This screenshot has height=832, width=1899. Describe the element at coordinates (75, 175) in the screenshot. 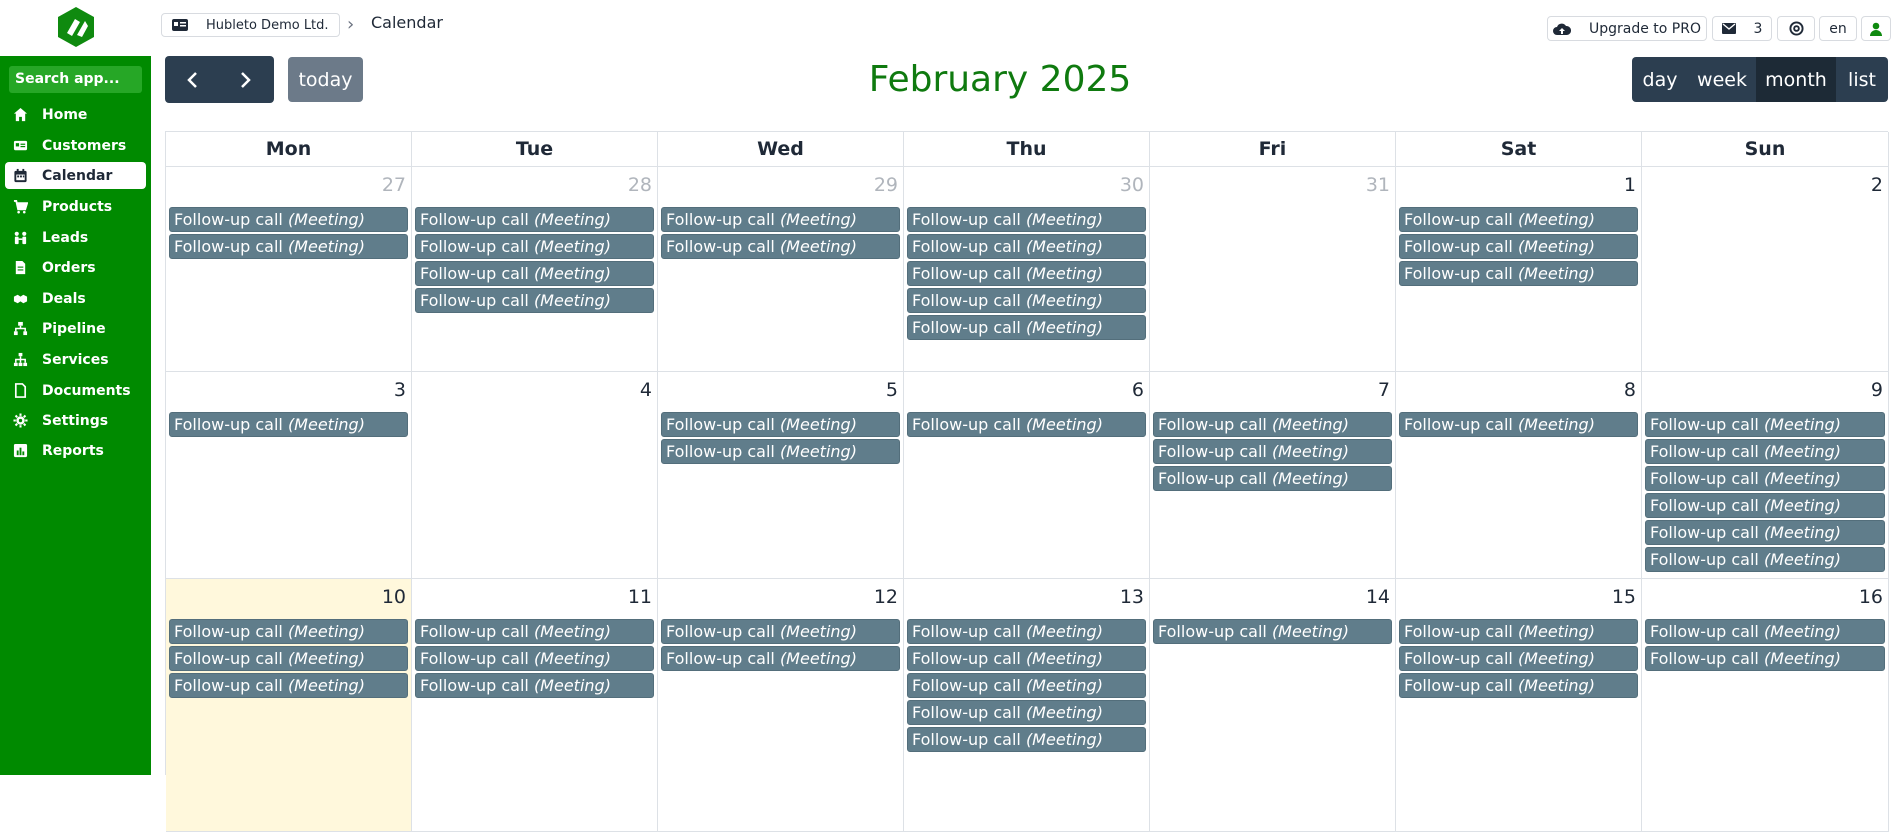

I see `sidebar-item-calendar: Calendar` at that location.